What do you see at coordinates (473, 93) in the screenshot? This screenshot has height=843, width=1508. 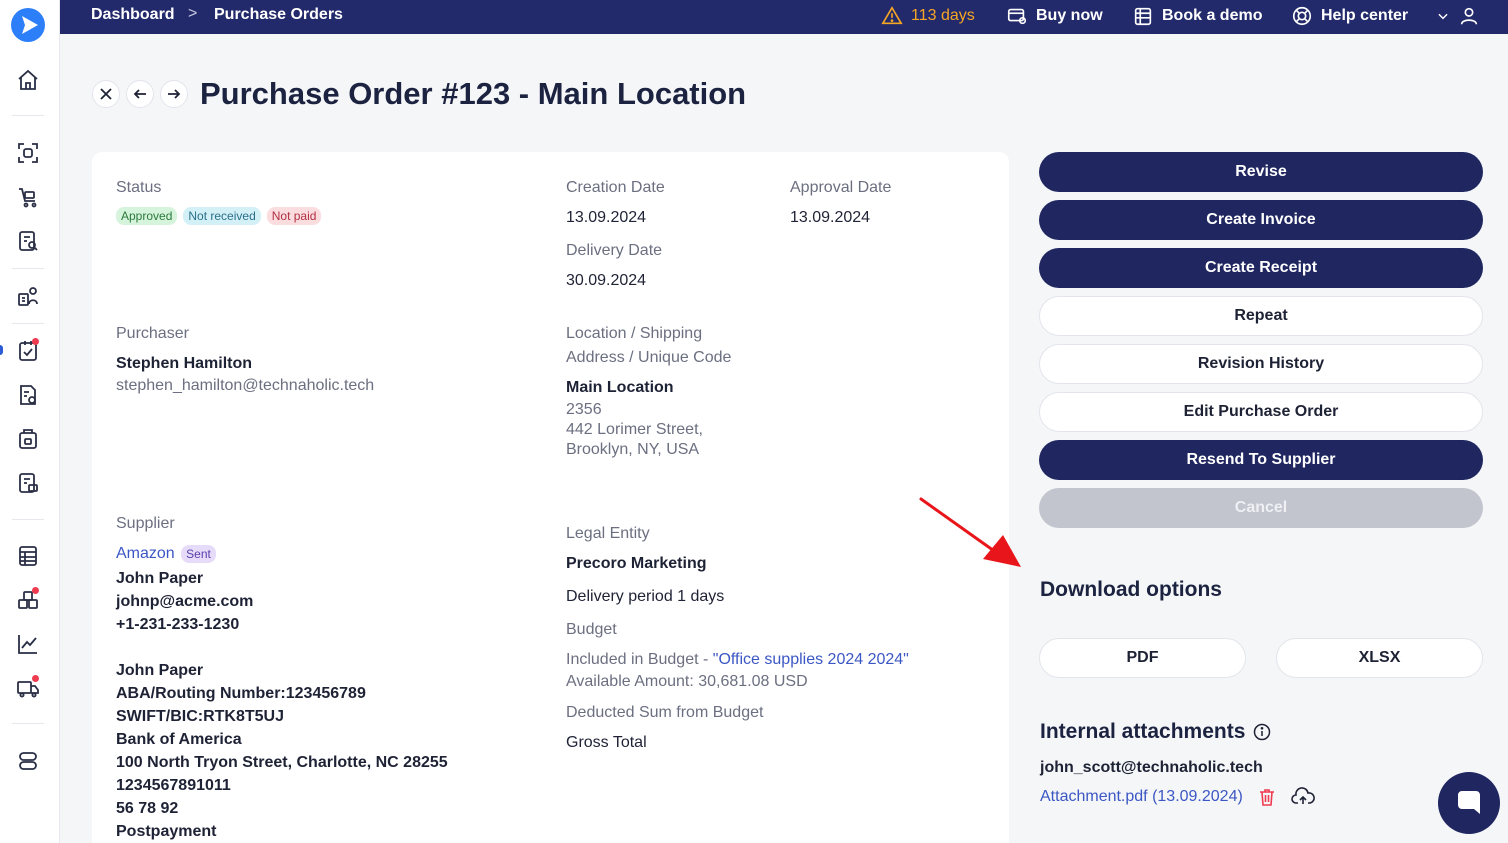 I see `page-title: Purchase Order #123 - Main Location` at bounding box center [473, 93].